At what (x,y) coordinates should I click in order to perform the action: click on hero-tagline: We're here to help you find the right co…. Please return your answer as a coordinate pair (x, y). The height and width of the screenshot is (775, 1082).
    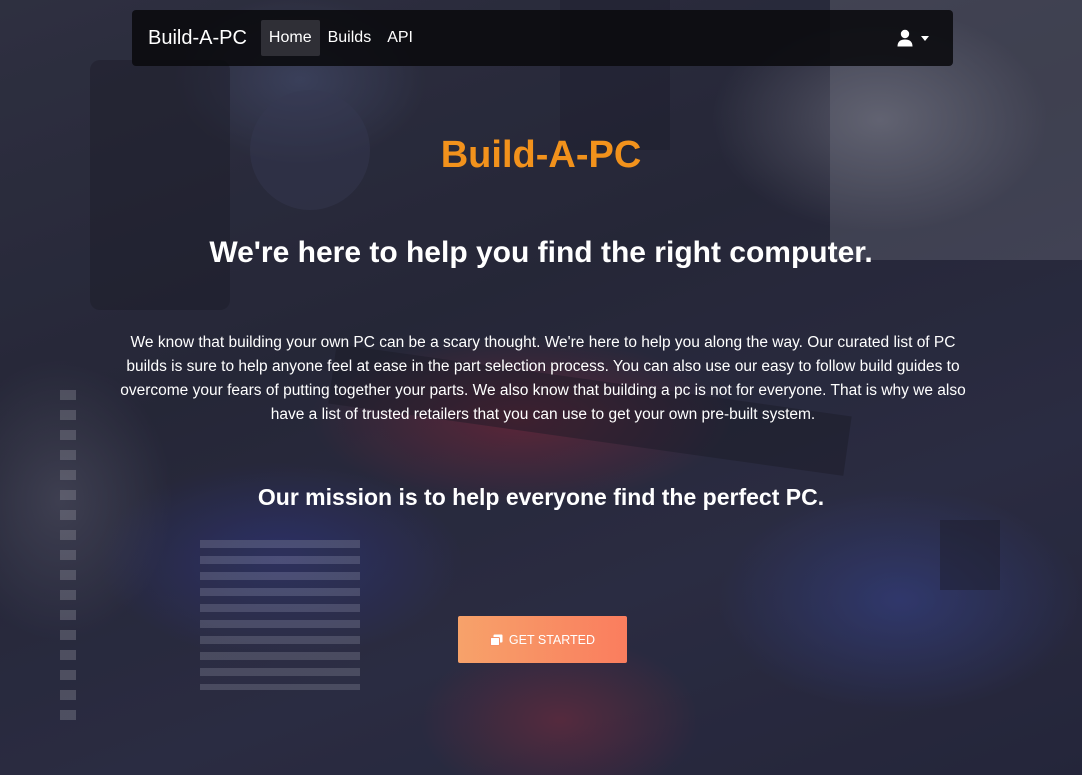
    Looking at the image, I should click on (541, 252).